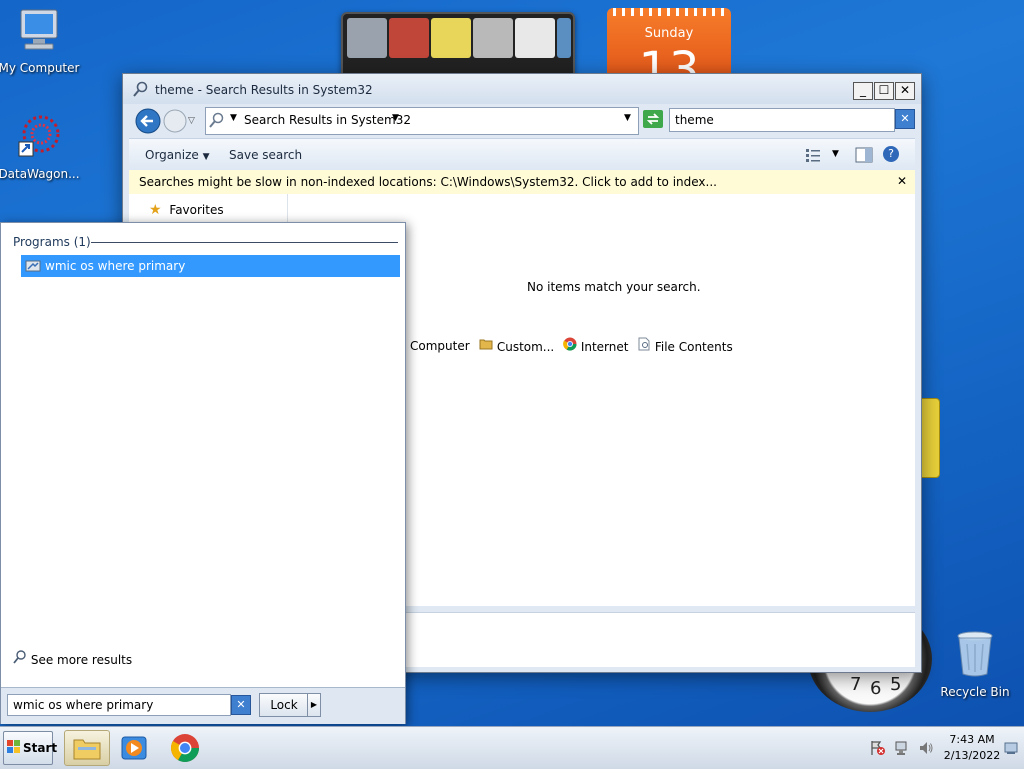 Image resolution: width=1024 pixels, height=769 pixels. I want to click on clock-numeral: 6, so click(876, 688).